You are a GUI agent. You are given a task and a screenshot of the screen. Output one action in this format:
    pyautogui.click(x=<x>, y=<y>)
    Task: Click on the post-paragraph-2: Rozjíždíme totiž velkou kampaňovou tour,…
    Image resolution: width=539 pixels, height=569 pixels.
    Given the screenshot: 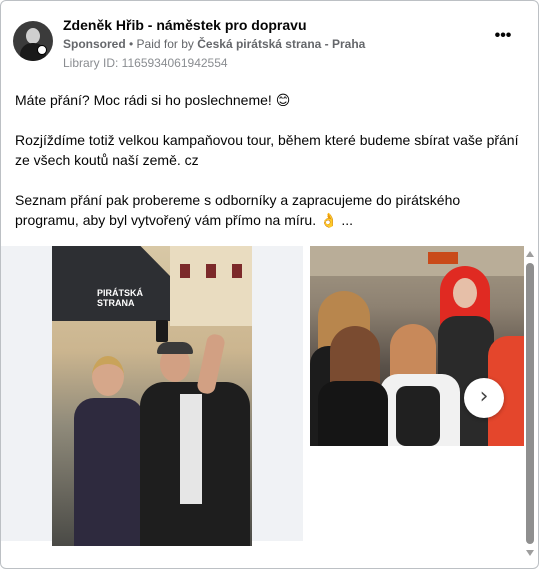 What is the action you would take?
    pyautogui.click(x=267, y=150)
    